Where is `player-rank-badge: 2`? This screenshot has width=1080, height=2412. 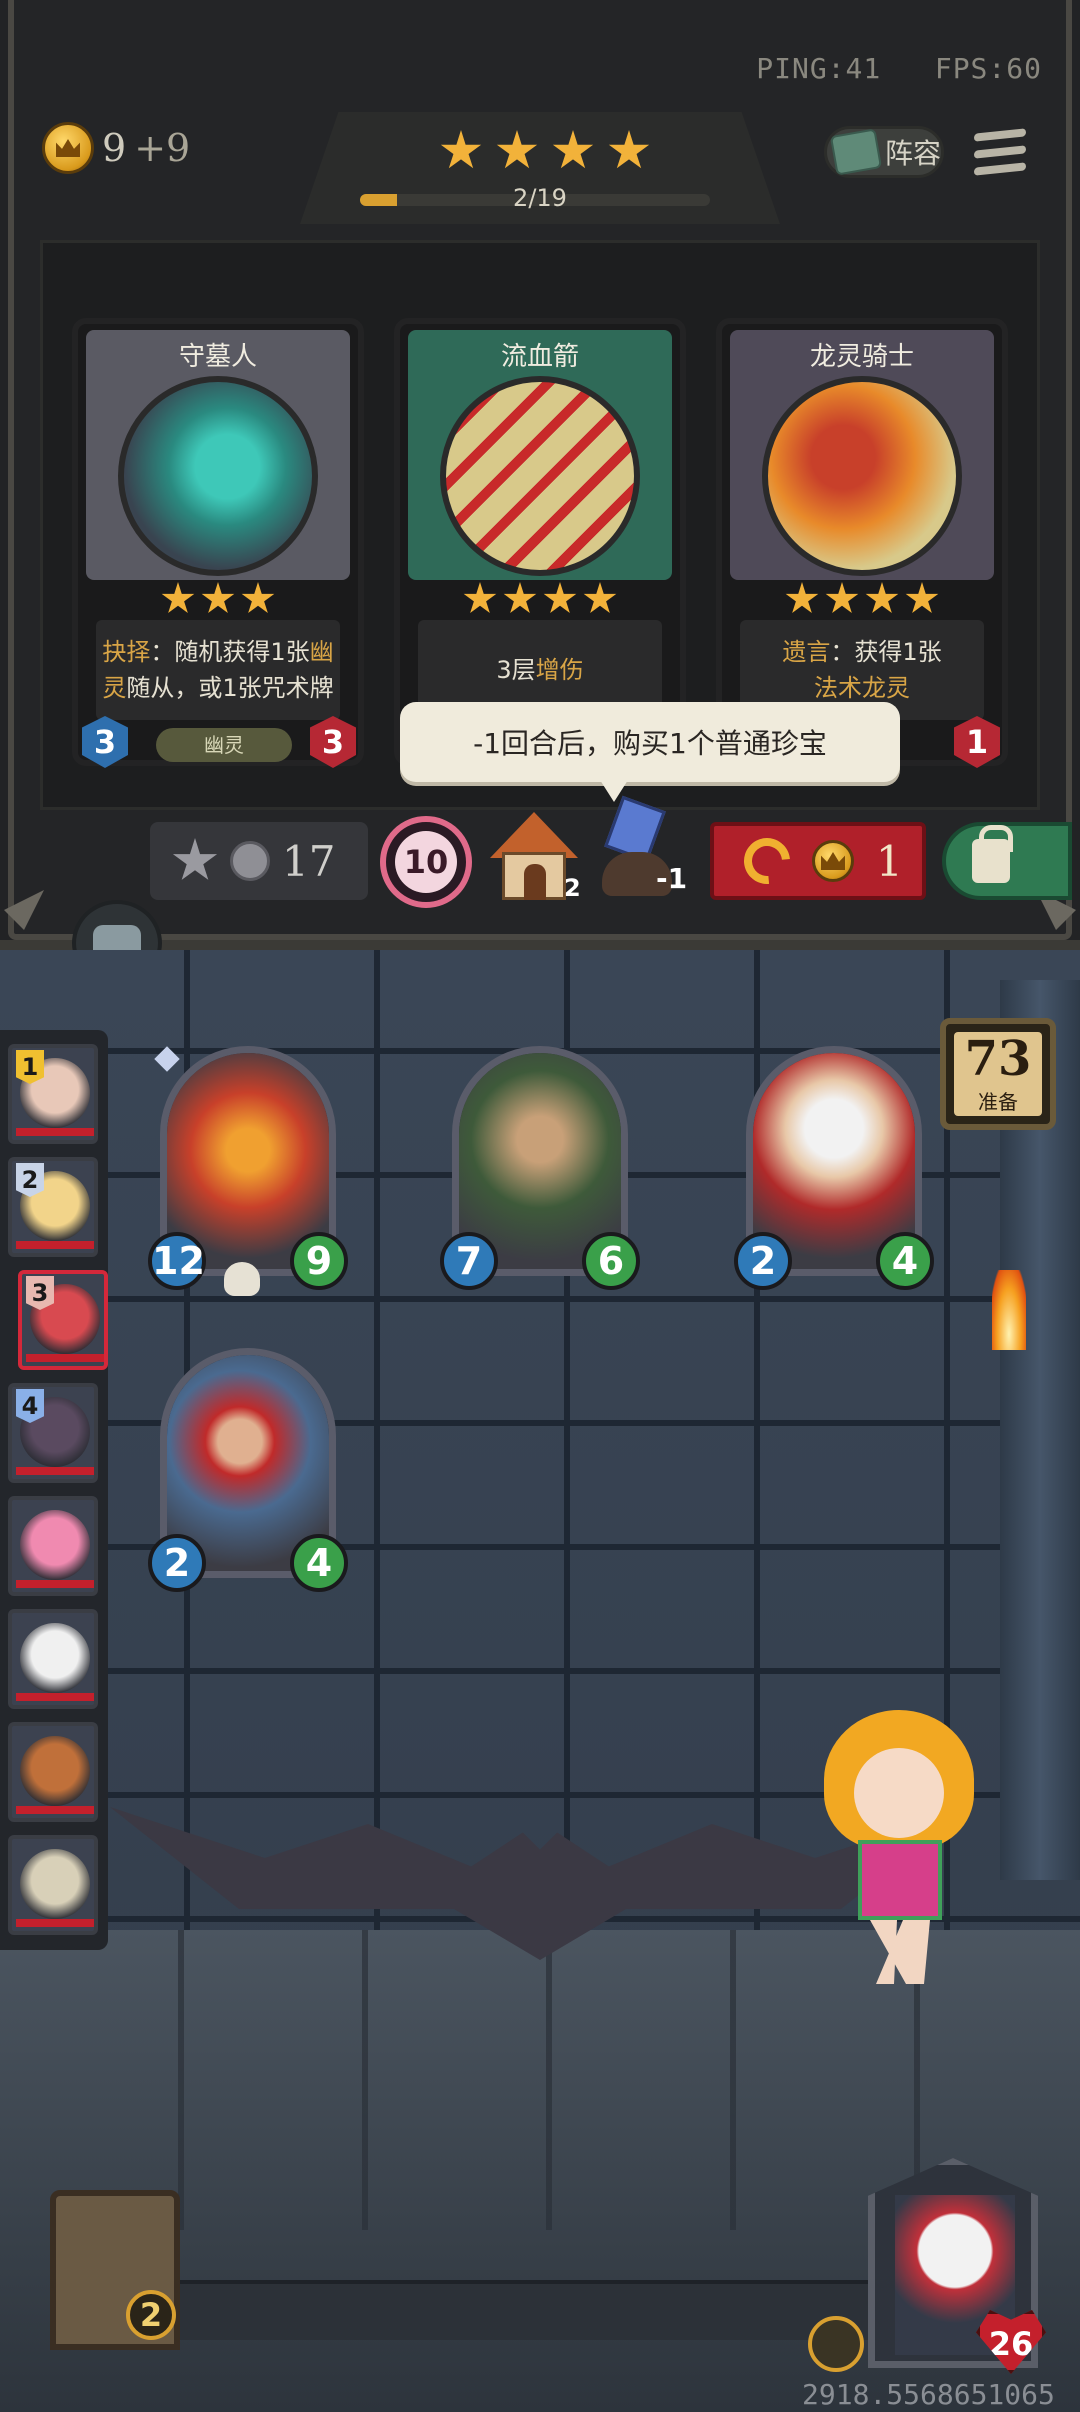 player-rank-badge: 2 is located at coordinates (30, 1180).